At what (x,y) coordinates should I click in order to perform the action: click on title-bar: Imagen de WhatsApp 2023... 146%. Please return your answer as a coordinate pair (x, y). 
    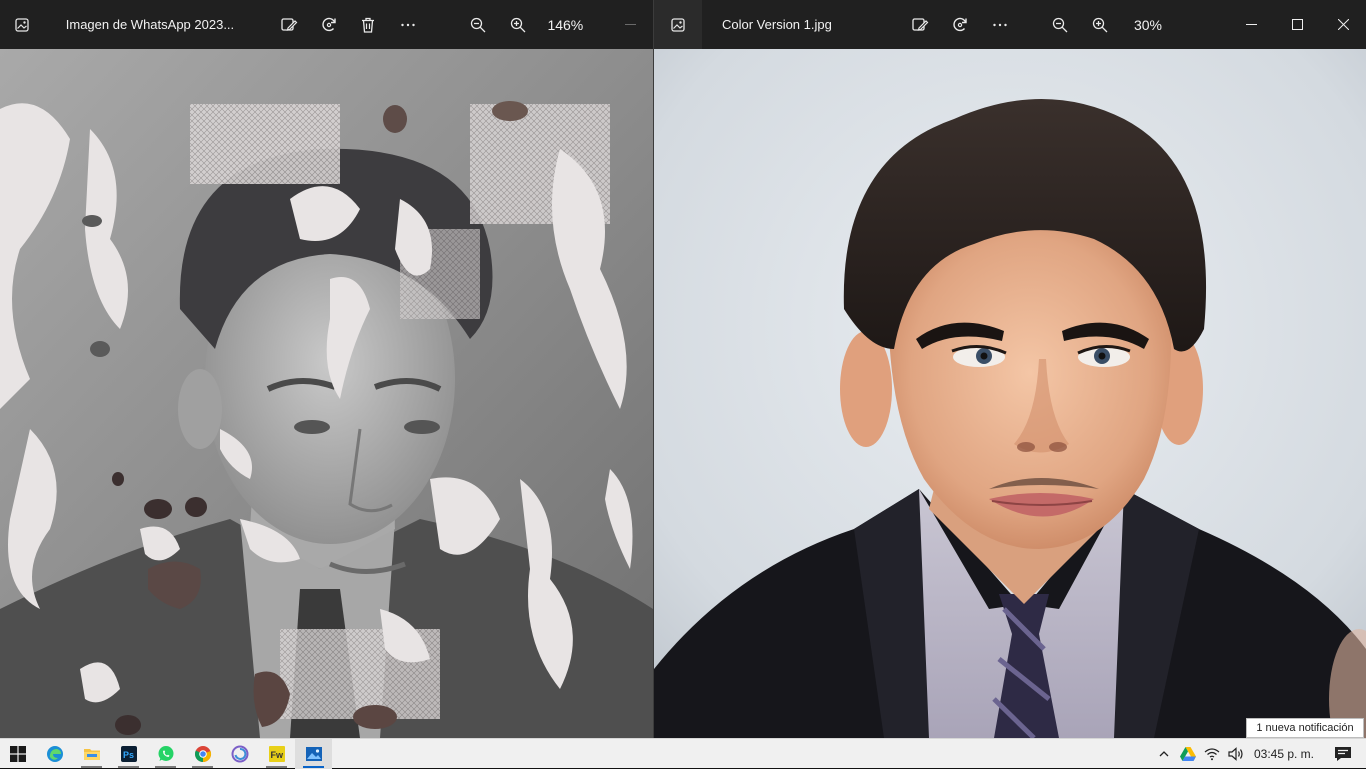
    Looking at the image, I should click on (326, 24).